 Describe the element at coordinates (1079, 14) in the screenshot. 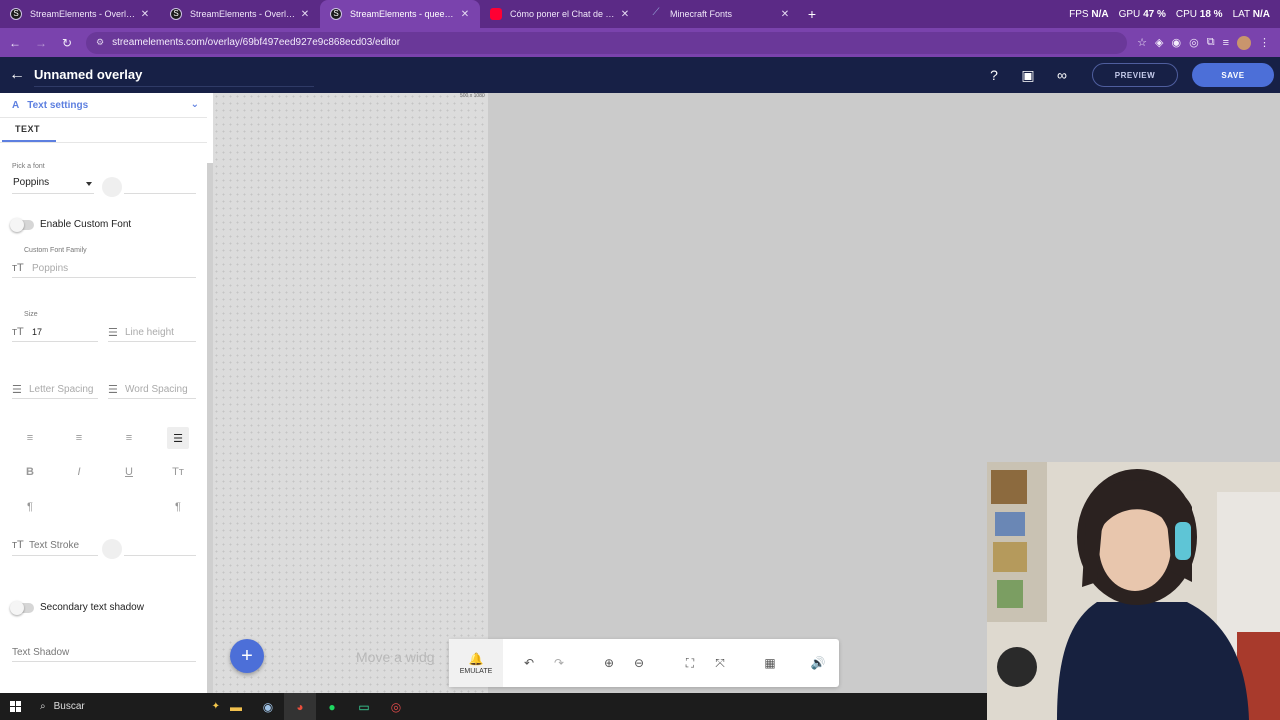

I see `fps-label: FPS` at that location.